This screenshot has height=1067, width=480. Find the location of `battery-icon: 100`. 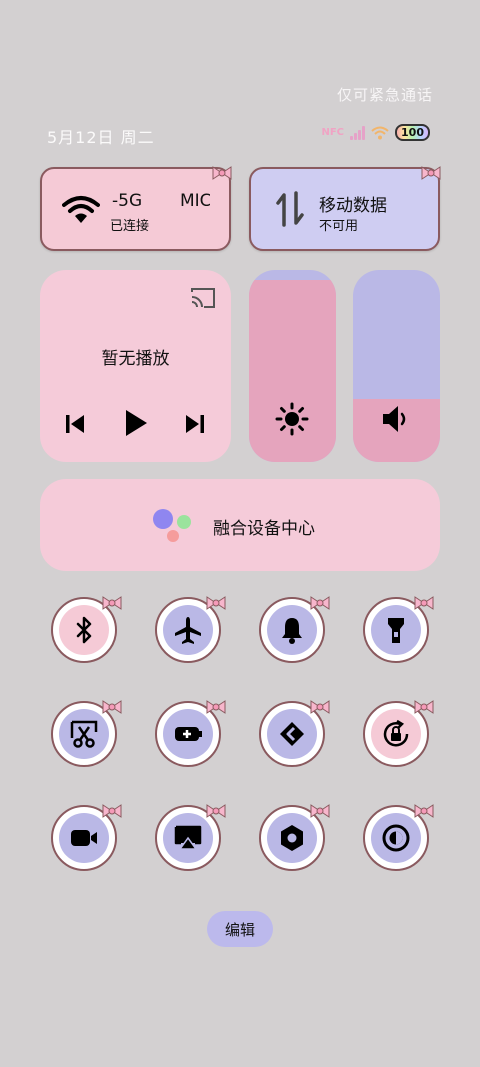

battery-icon: 100 is located at coordinates (412, 132).